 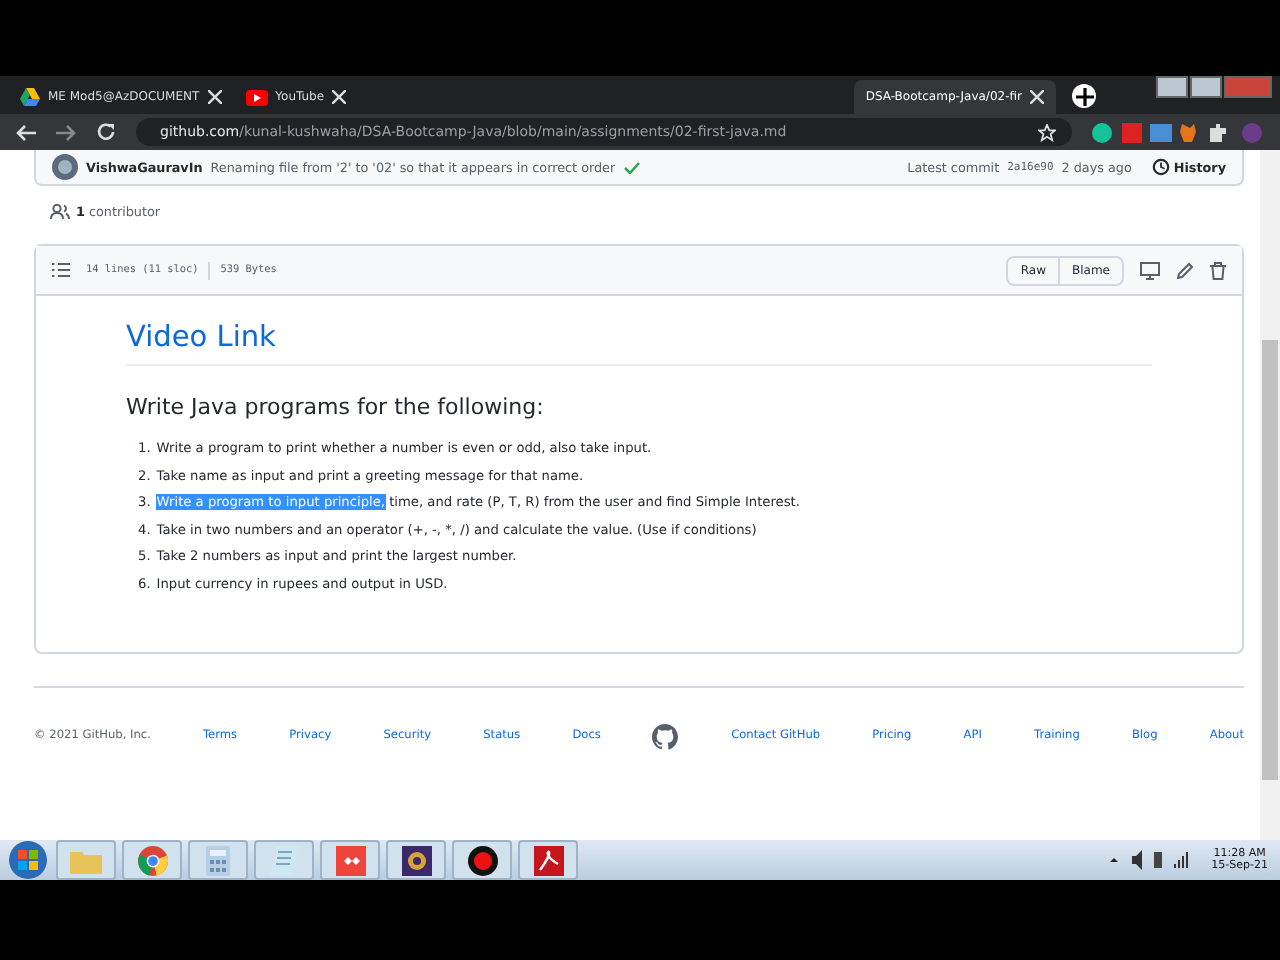 What do you see at coordinates (66, 132) in the screenshot?
I see `forward-icon` at bounding box center [66, 132].